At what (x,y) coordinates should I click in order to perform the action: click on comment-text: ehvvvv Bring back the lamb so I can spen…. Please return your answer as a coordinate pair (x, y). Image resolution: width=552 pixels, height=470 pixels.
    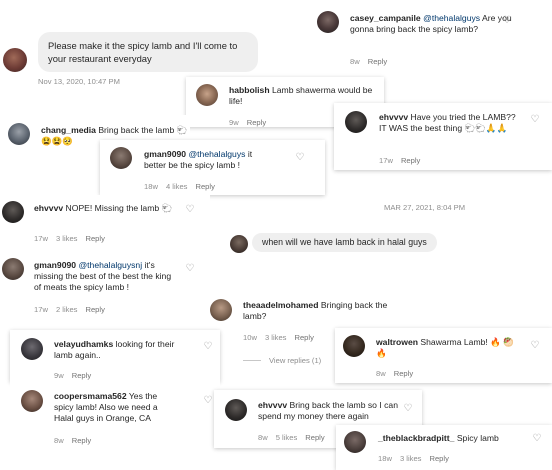
    Looking at the image, I should click on (328, 411).